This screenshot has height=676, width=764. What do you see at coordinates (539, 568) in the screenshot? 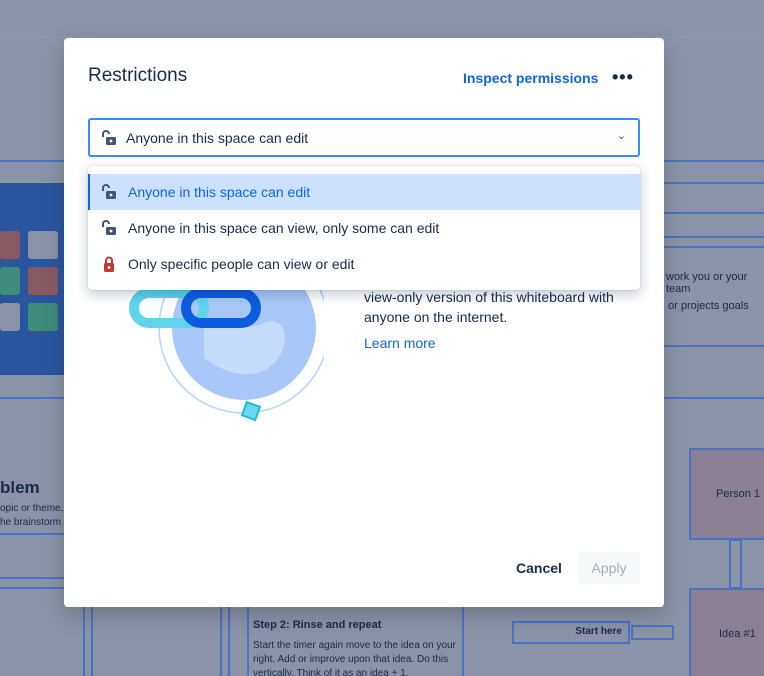
I see `cancel-button: Cancel` at bounding box center [539, 568].